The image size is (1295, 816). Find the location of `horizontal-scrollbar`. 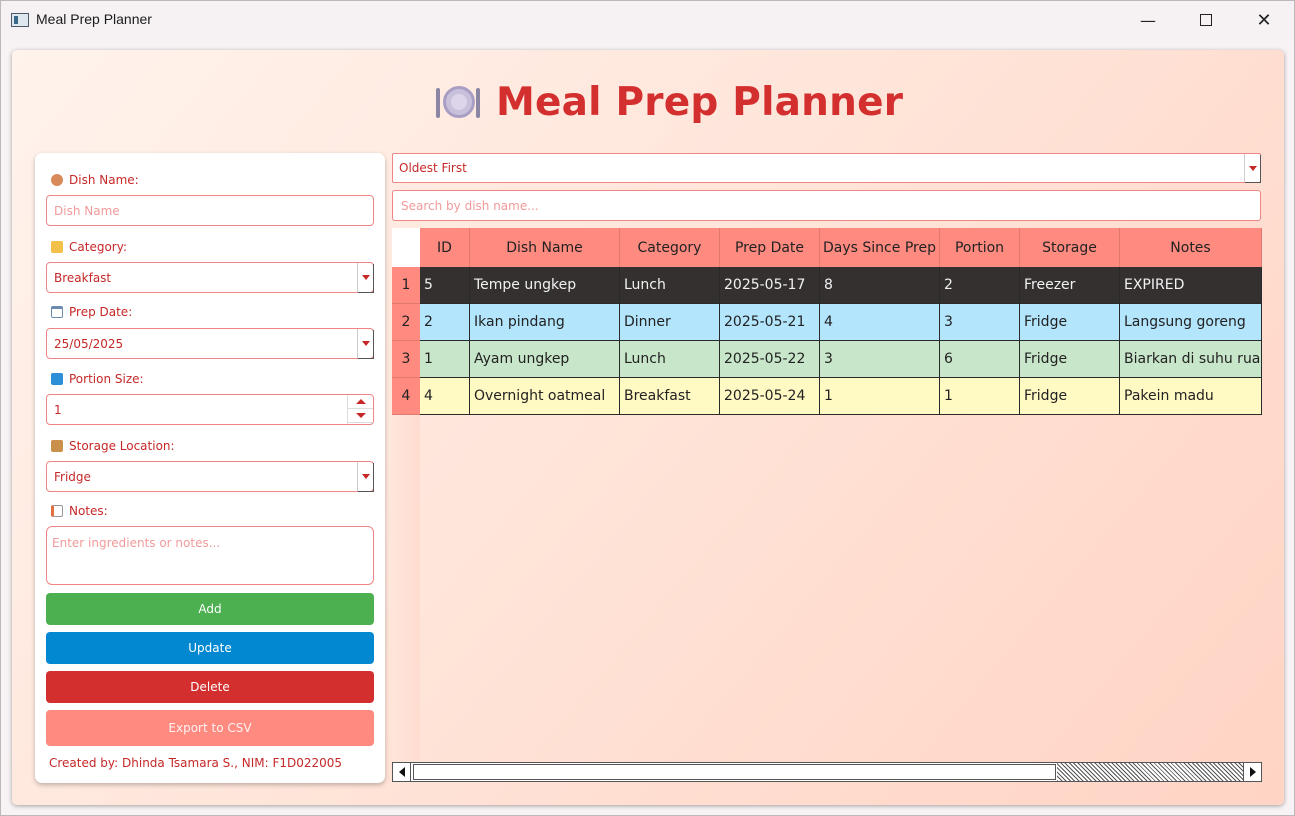

horizontal-scrollbar is located at coordinates (827, 772).